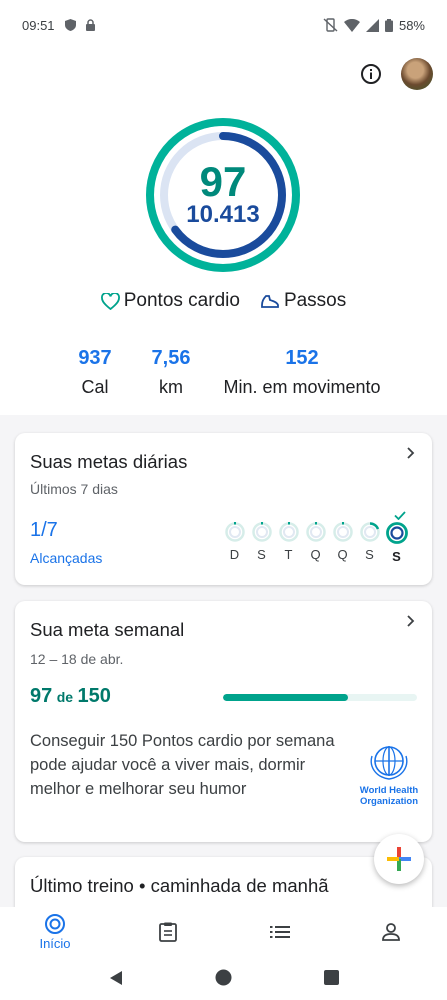 The width and height of the screenshot is (447, 1000). I want to click on steps-value: 10.413, so click(223, 214).